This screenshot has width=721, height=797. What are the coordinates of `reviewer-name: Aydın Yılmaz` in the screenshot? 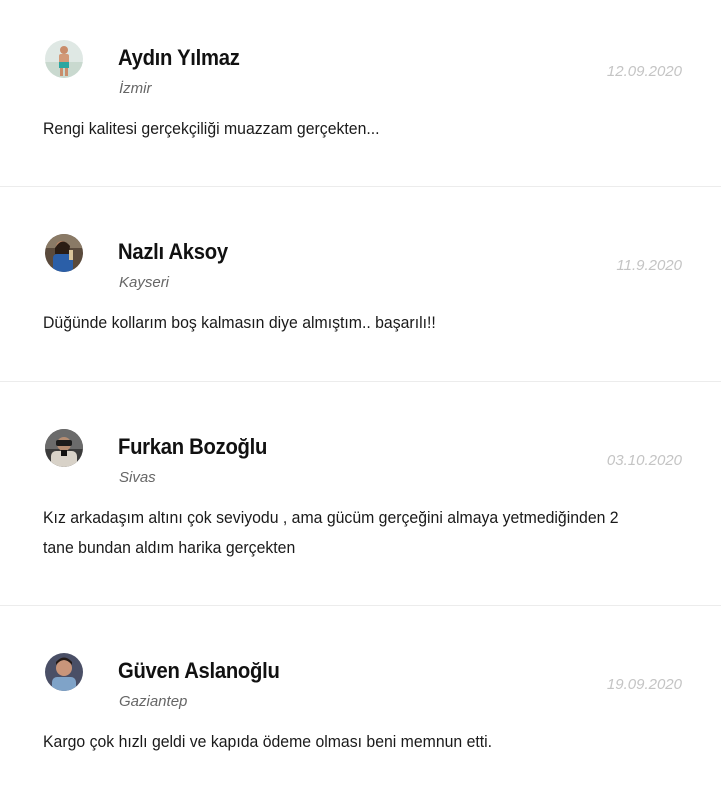 It's located at (179, 57).